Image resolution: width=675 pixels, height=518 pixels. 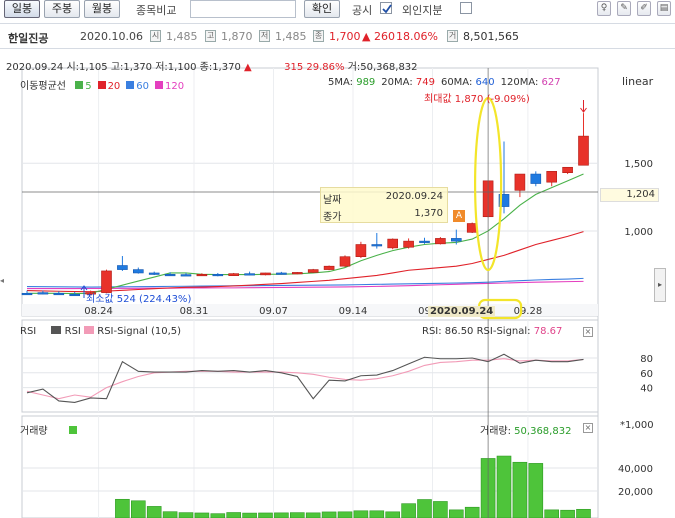 I want to click on compare-stock-input, so click(x=243, y=9).